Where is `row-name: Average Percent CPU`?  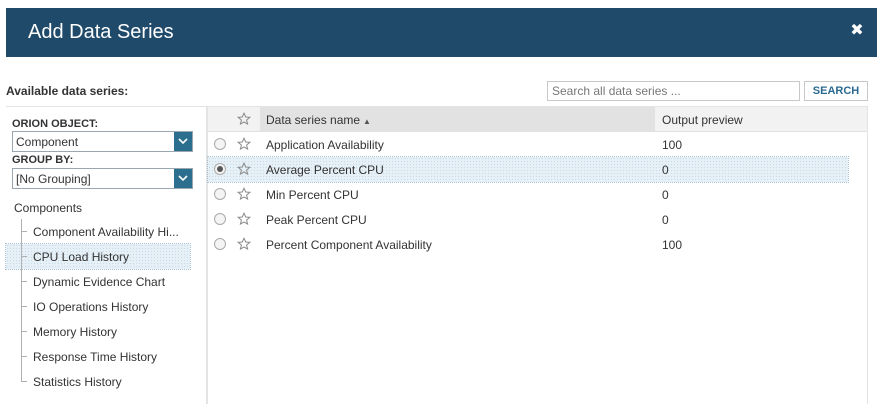
row-name: Average Percent CPU is located at coordinates (325, 170).